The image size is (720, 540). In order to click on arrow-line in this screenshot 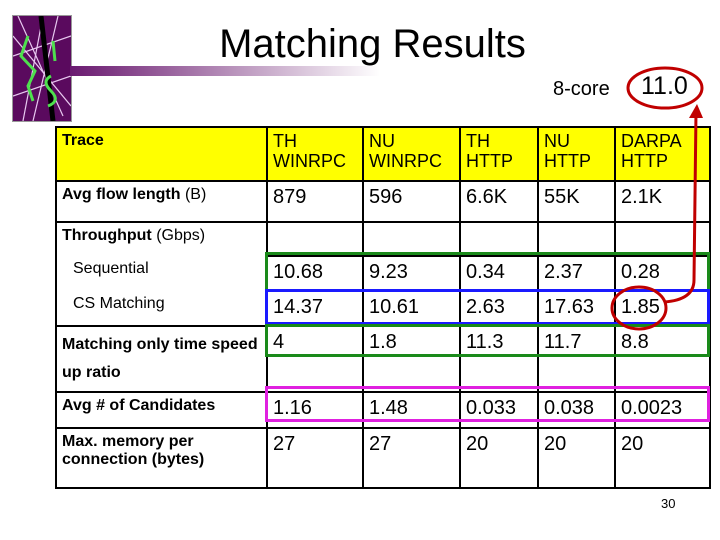, I will do `click(680, 207)`.